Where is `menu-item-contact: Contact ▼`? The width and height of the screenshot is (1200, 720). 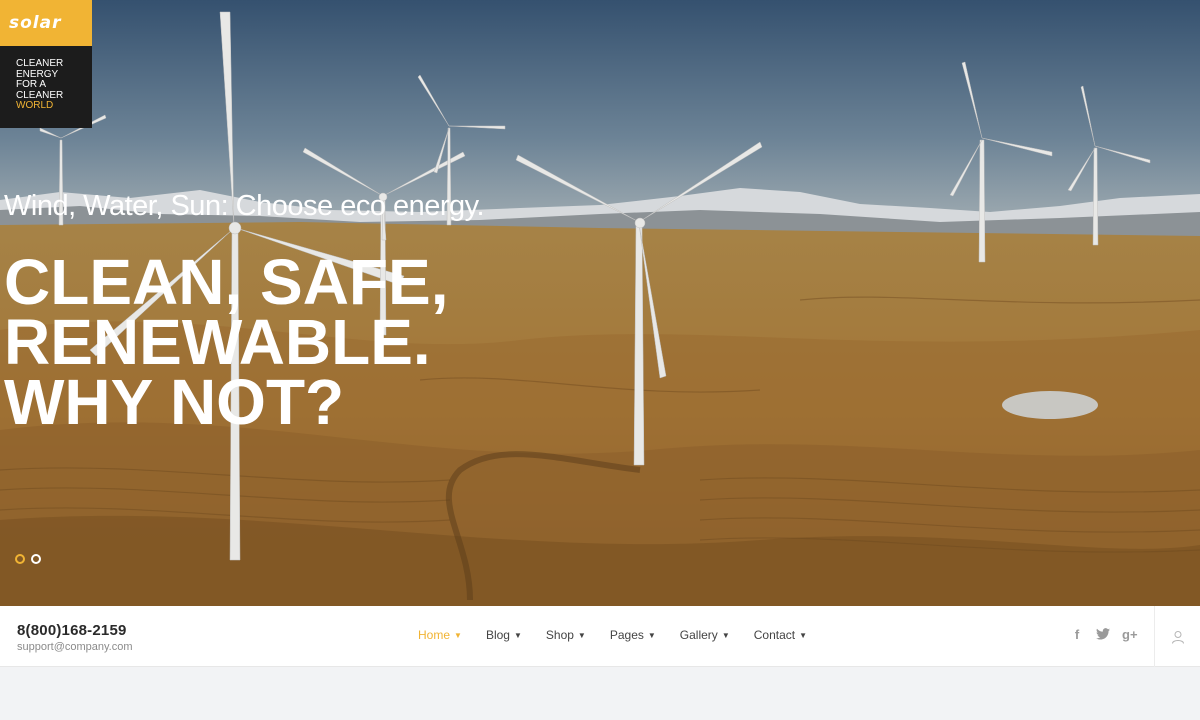
menu-item-contact: Contact ▼ is located at coordinates (780, 635).